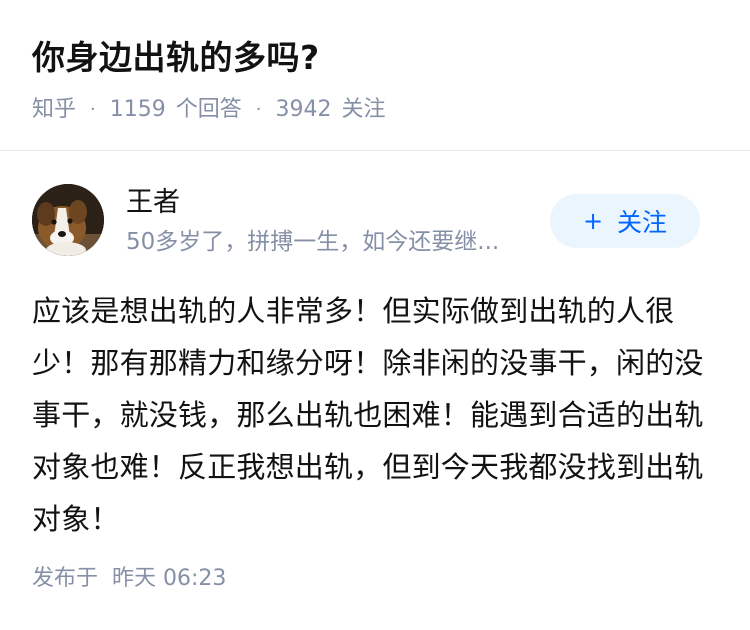 Image resolution: width=750 pixels, height=630 pixels. I want to click on answer-count: 1159, so click(137, 109).